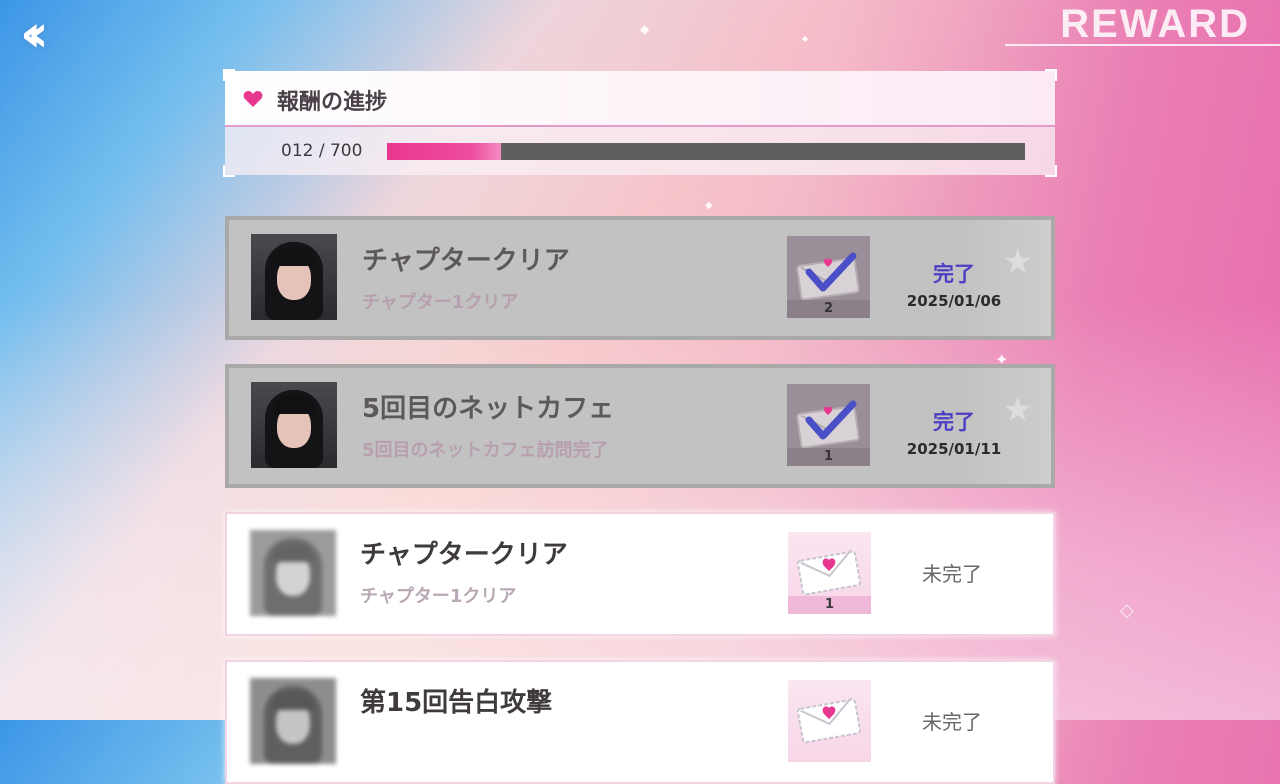 This screenshot has height=784, width=1280. I want to click on completion-date: 2025/01/11, so click(954, 449).